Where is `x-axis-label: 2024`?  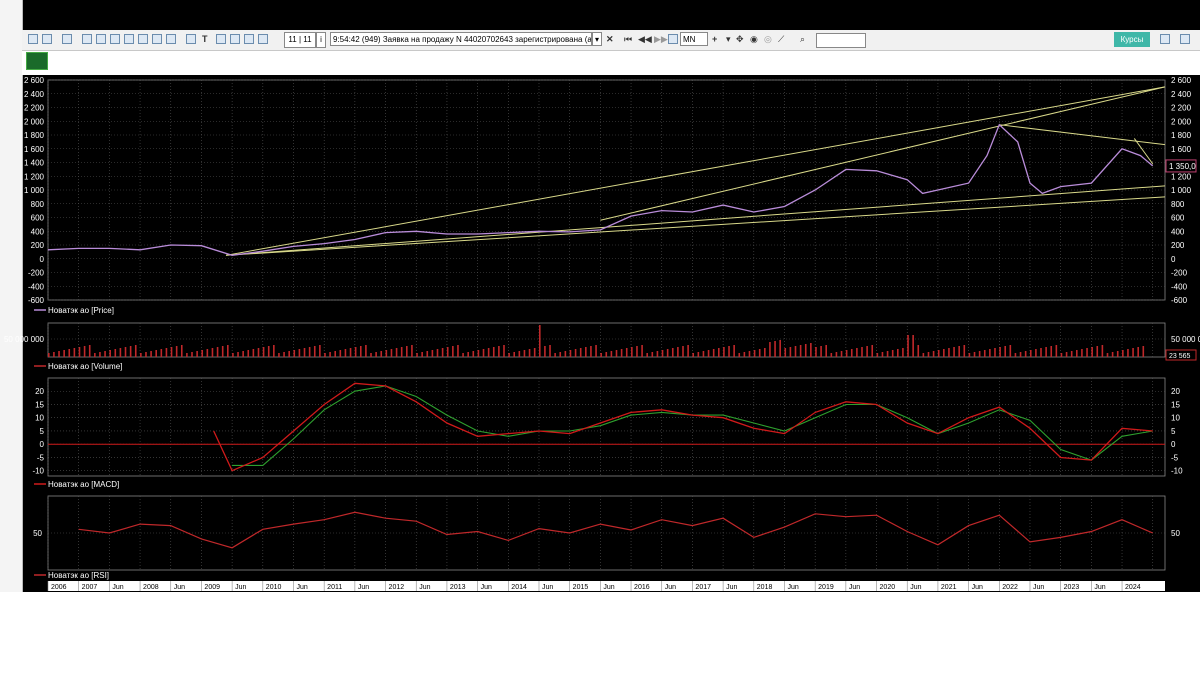
x-axis-label: 2024 is located at coordinates (1133, 587).